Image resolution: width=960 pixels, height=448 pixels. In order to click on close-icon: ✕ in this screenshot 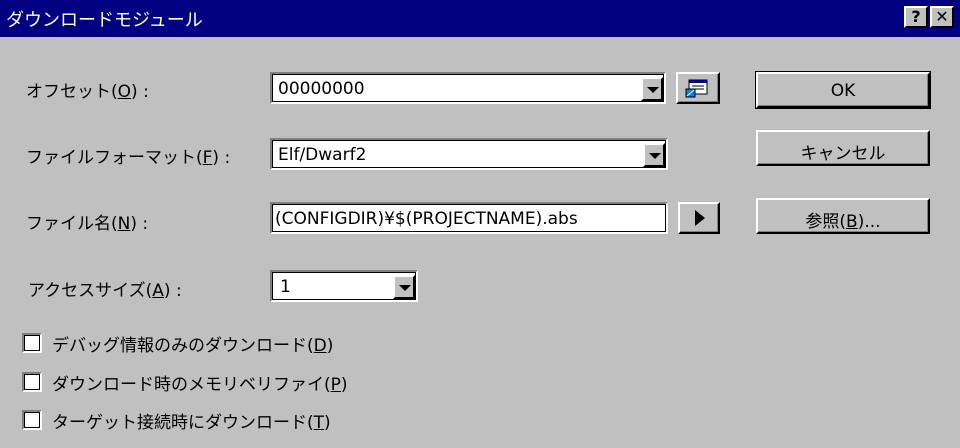, I will do `click(942, 16)`.